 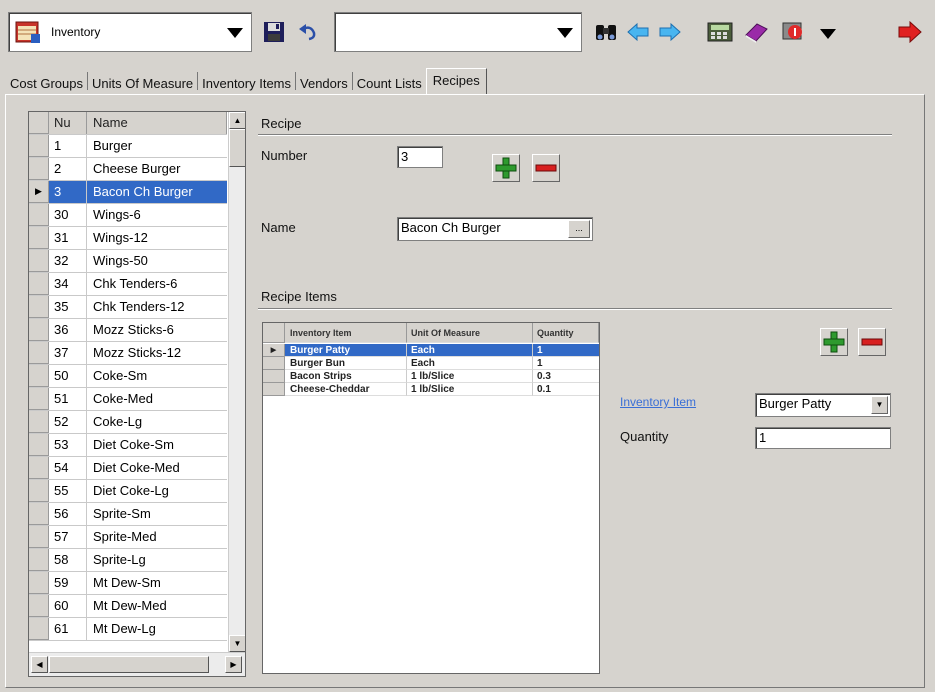 What do you see at coordinates (68, 123) in the screenshot?
I see `column-header-number: Nu` at bounding box center [68, 123].